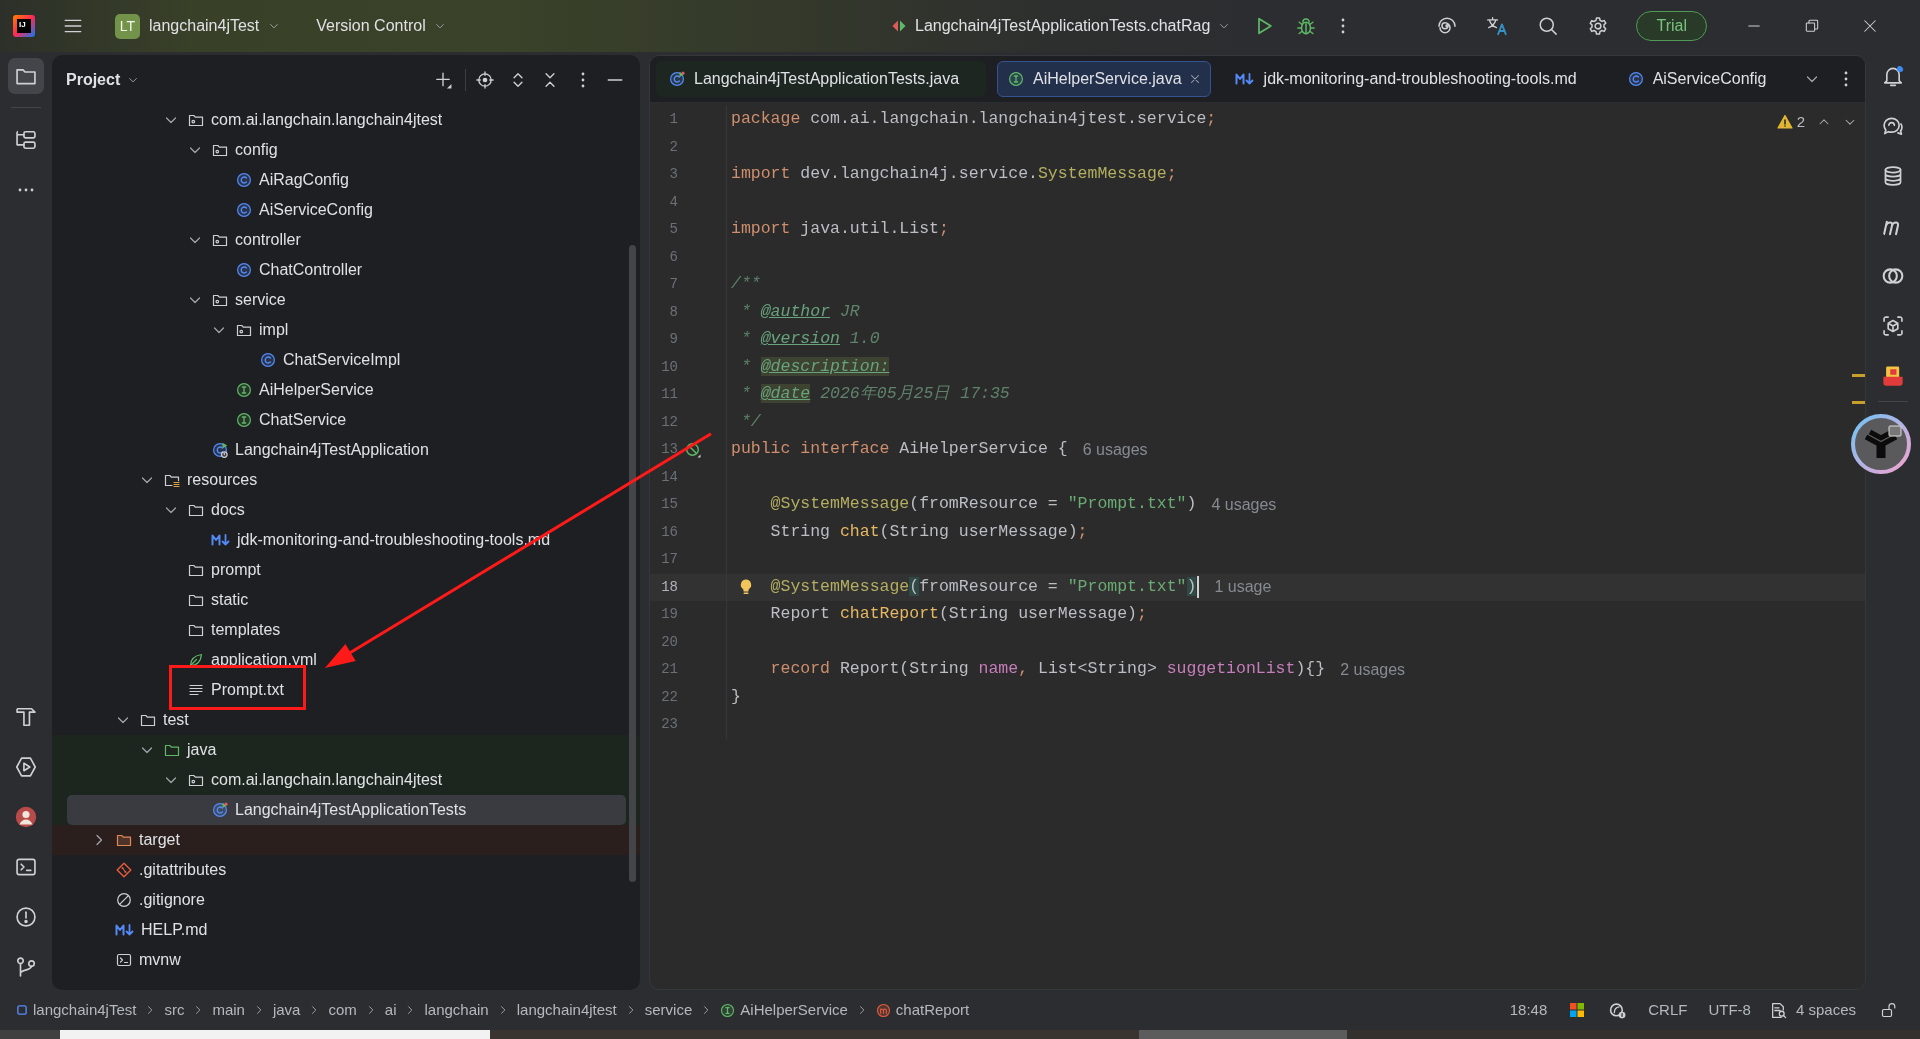 The height and width of the screenshot is (1039, 1920). Describe the element at coordinates (164, 720) in the screenshot. I see `tree-item: test` at that location.